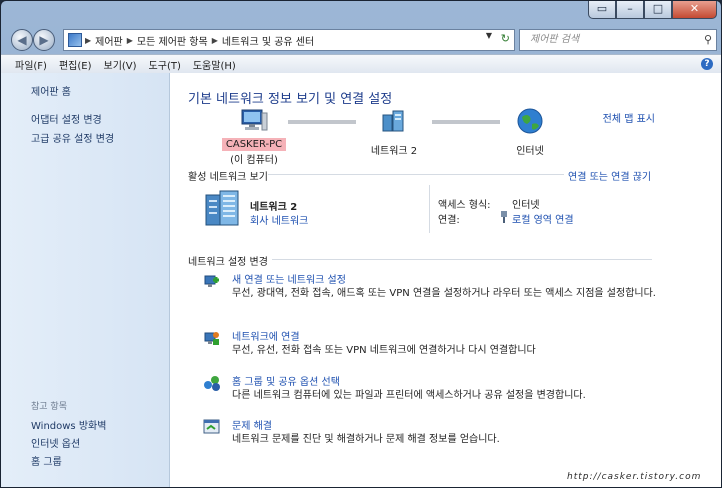  I want to click on page-title: 기본 네트워크 정보 보기 및 연결 설정, so click(290, 99).